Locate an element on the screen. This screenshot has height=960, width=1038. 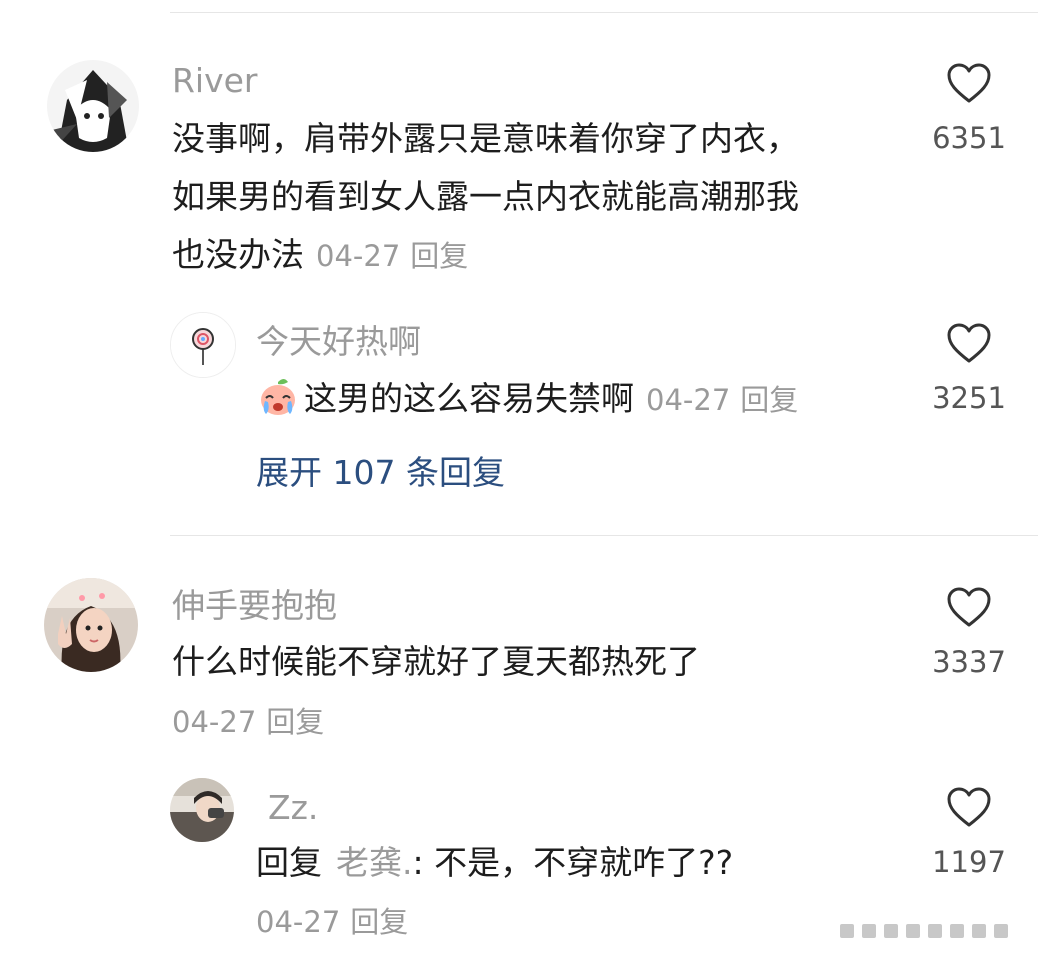
reply-text-body: : 不是，不穿就咋了?? is located at coordinates (573, 862).